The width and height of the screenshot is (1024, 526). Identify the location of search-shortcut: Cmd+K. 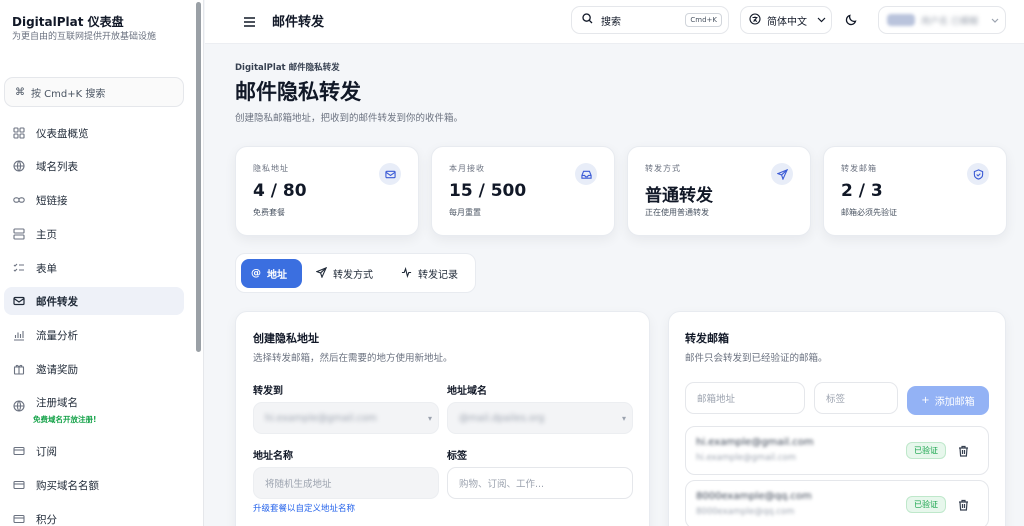
(703, 20).